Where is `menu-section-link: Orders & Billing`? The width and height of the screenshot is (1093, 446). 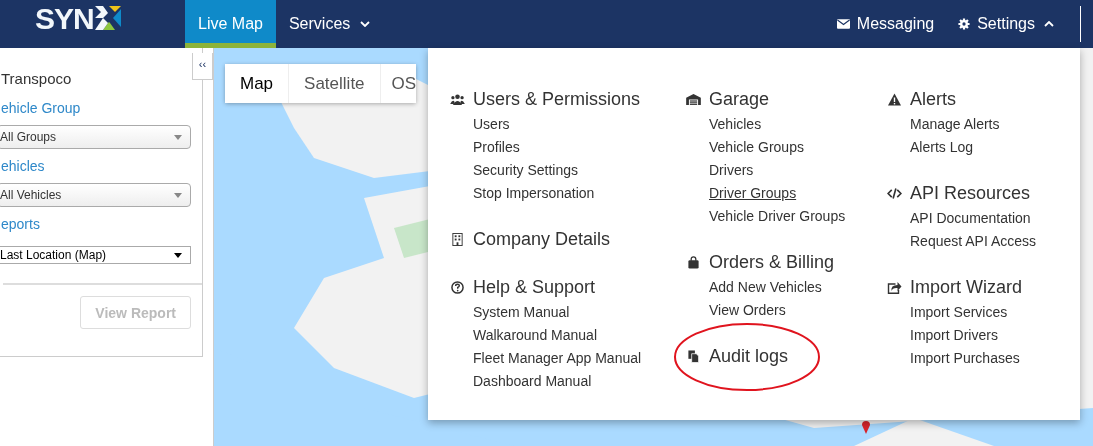
menu-section-link: Orders & Billing is located at coordinates (772, 262).